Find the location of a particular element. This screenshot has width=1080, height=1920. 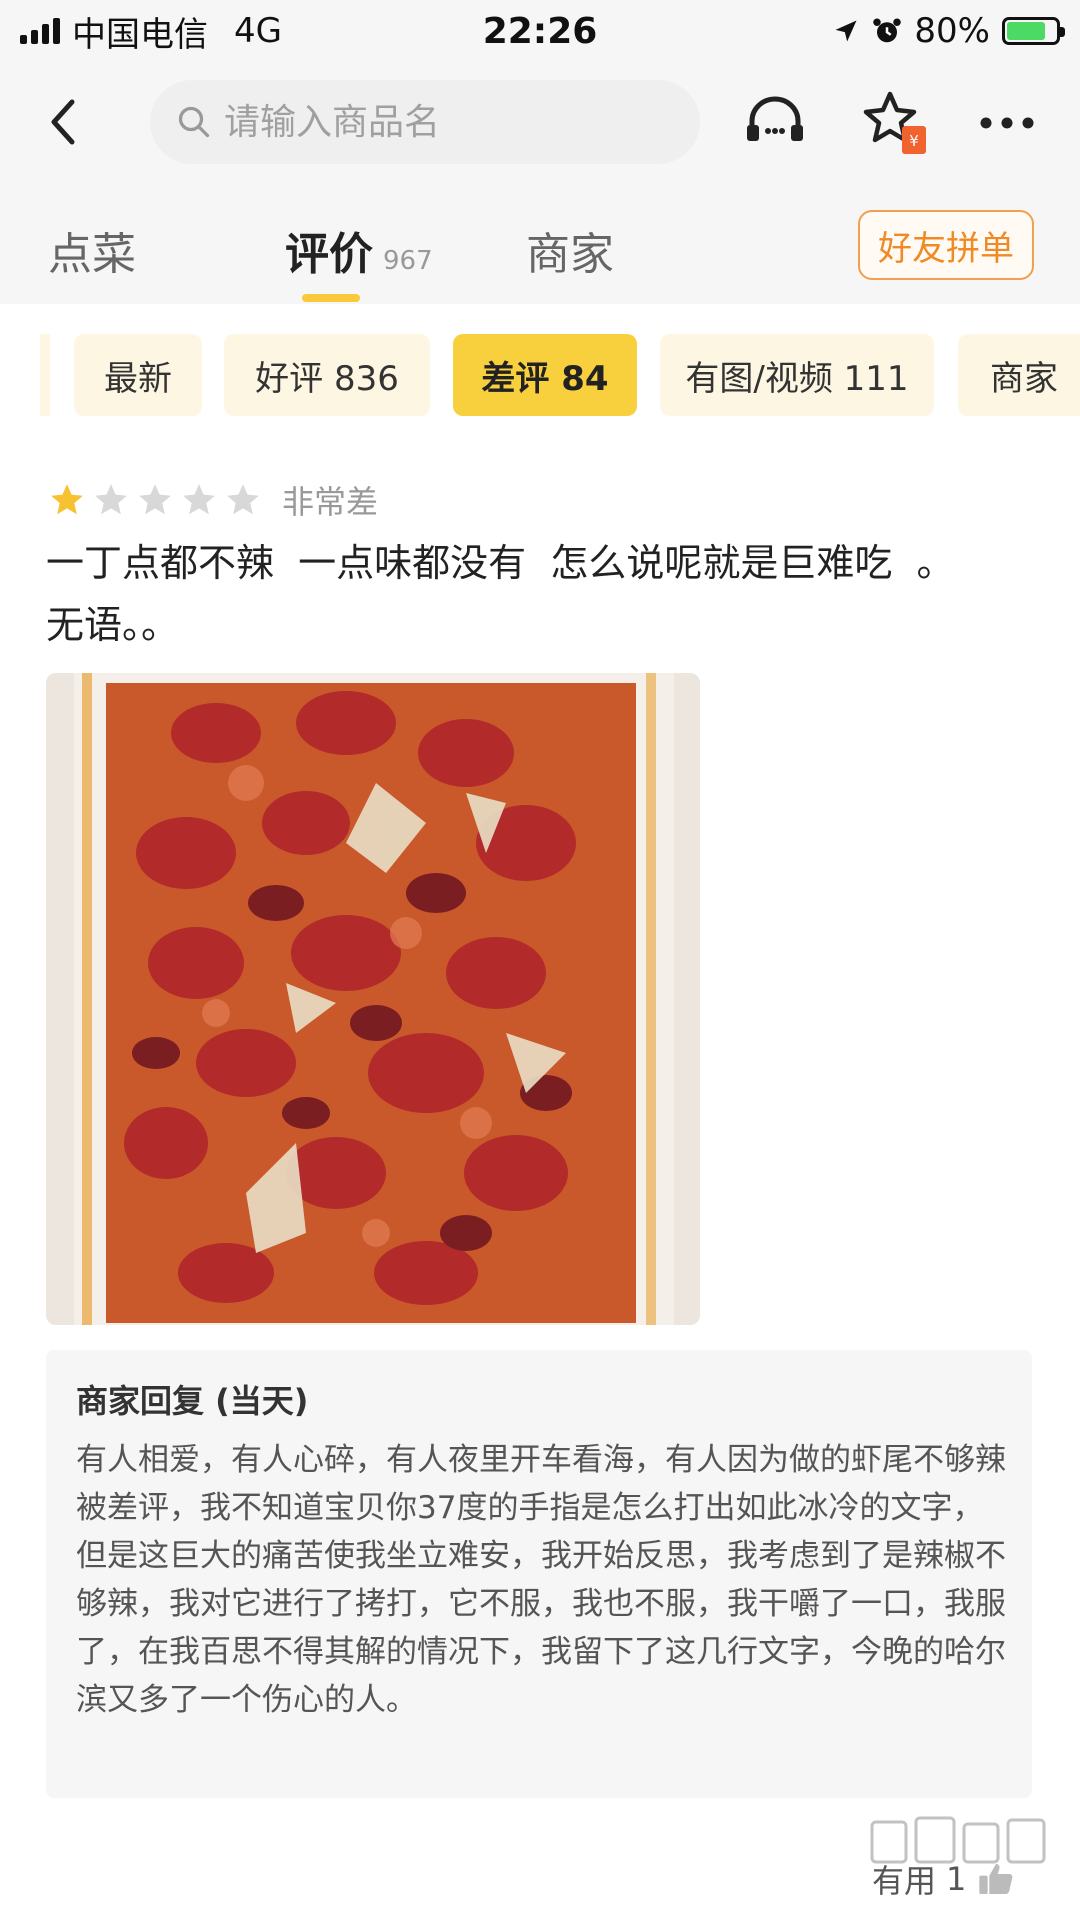

customer-service-icon is located at coordinates (775, 118).